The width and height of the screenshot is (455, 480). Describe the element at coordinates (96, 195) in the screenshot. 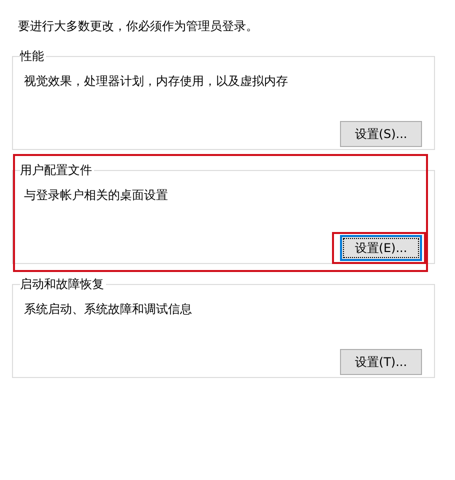

I see `group-description: 与登录帐户相关的桌面设置` at that location.